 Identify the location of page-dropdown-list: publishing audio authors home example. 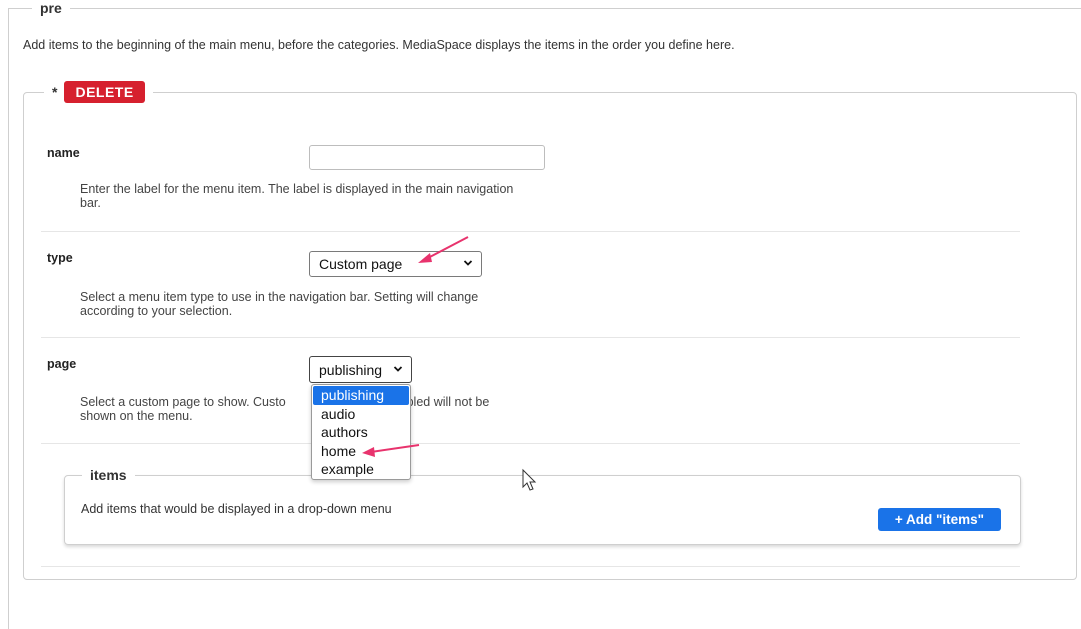
(361, 432).